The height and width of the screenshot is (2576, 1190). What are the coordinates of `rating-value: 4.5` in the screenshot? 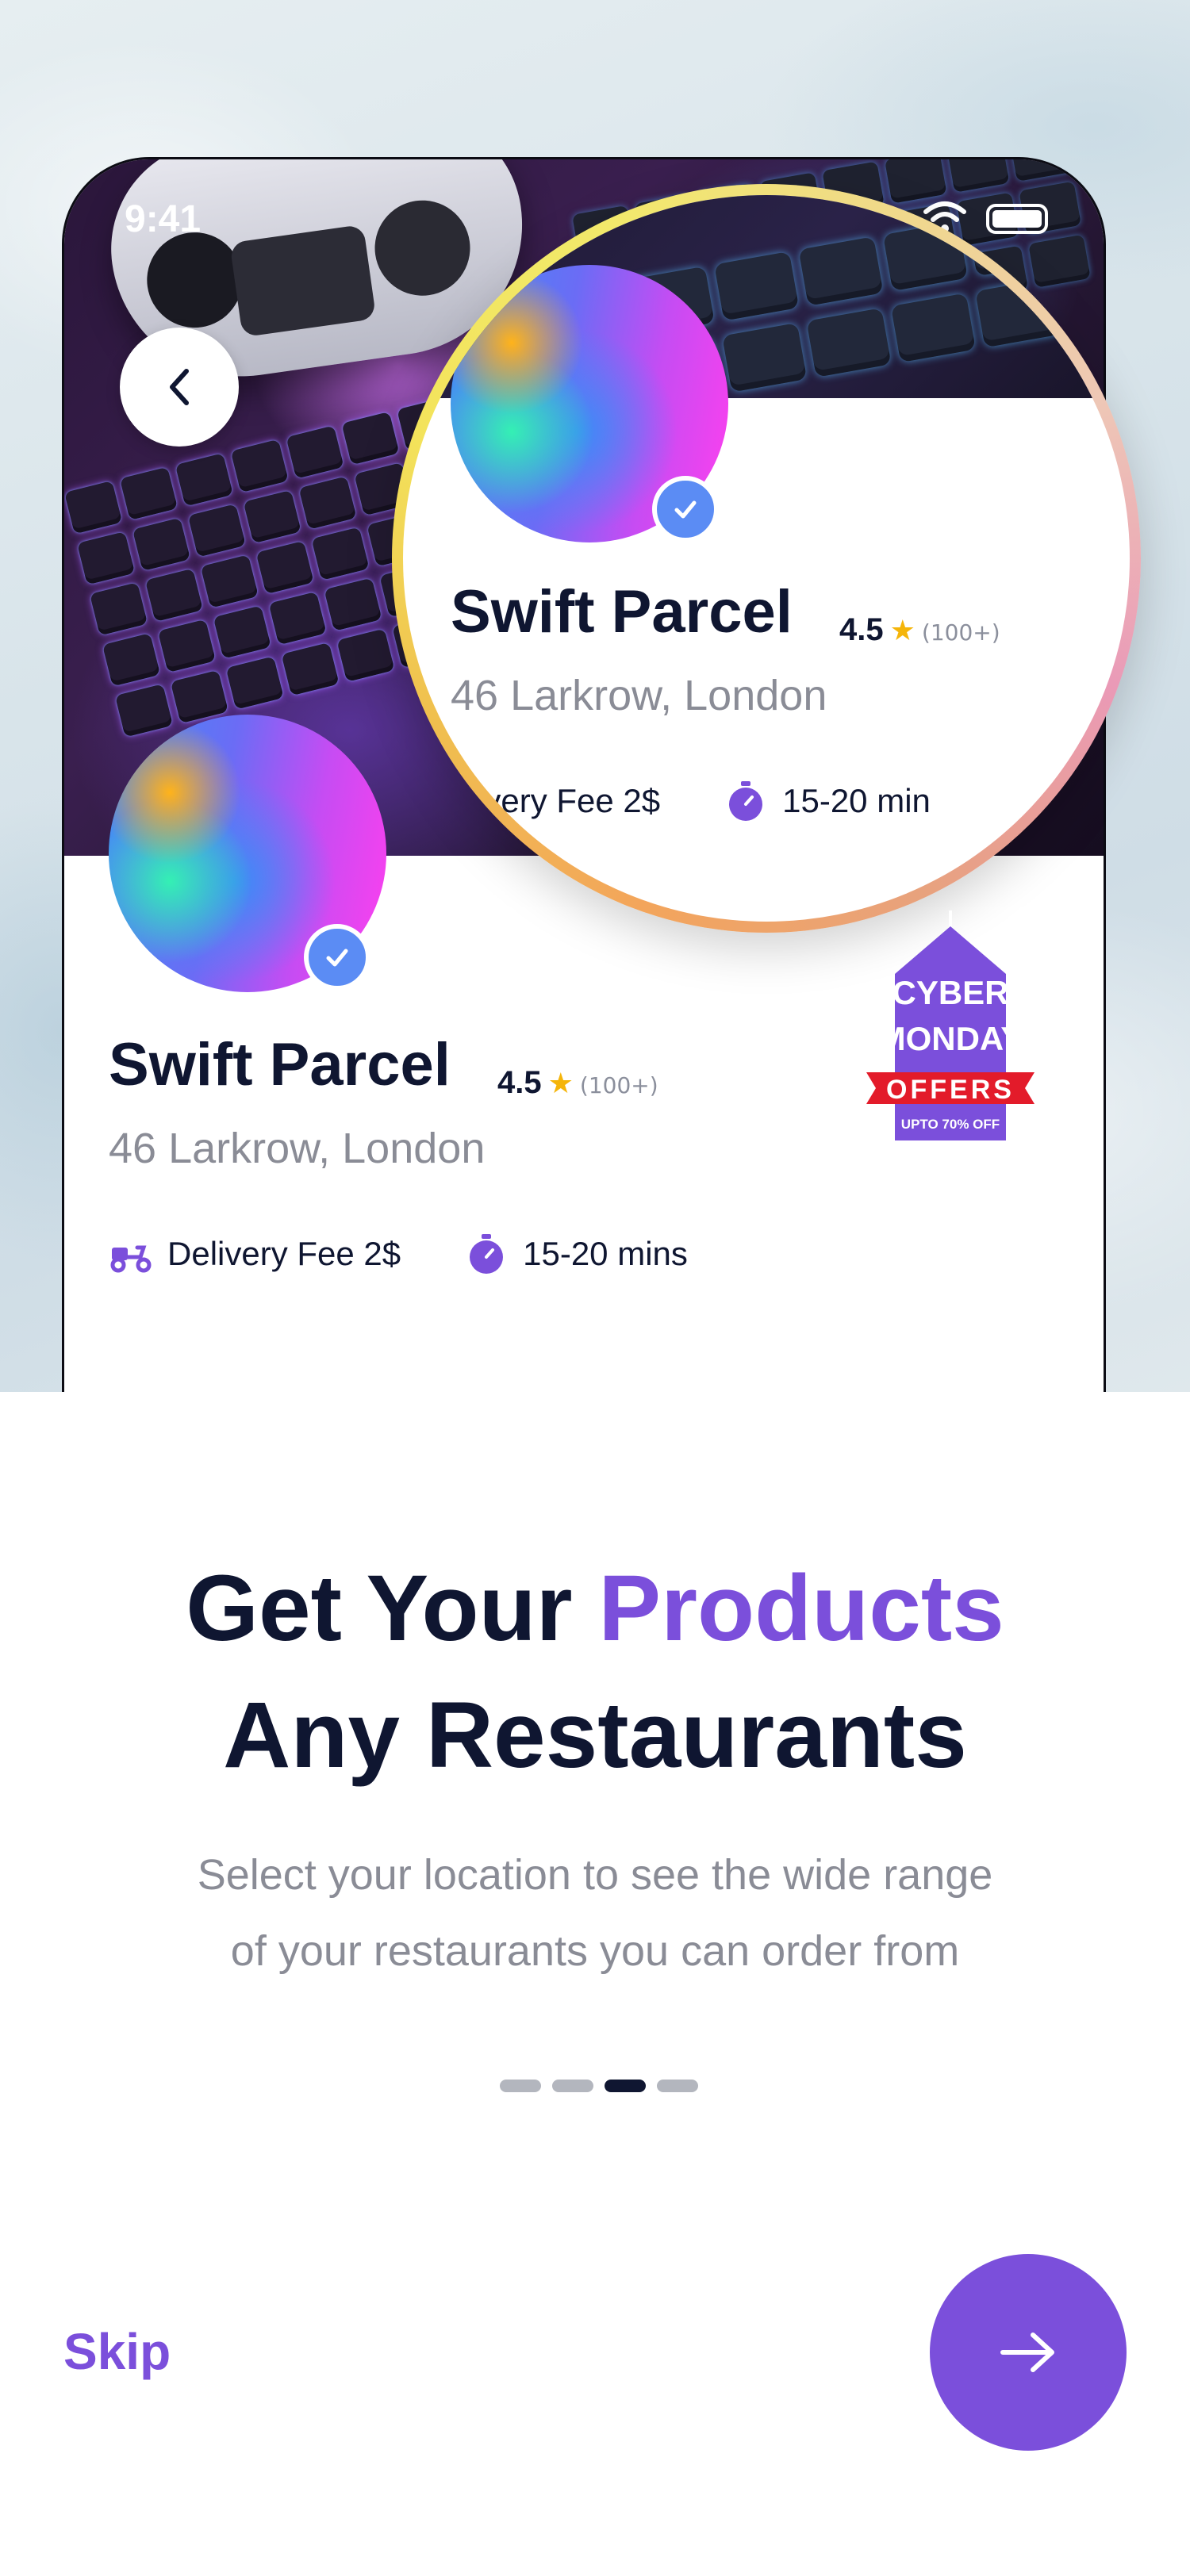 It's located at (519, 1083).